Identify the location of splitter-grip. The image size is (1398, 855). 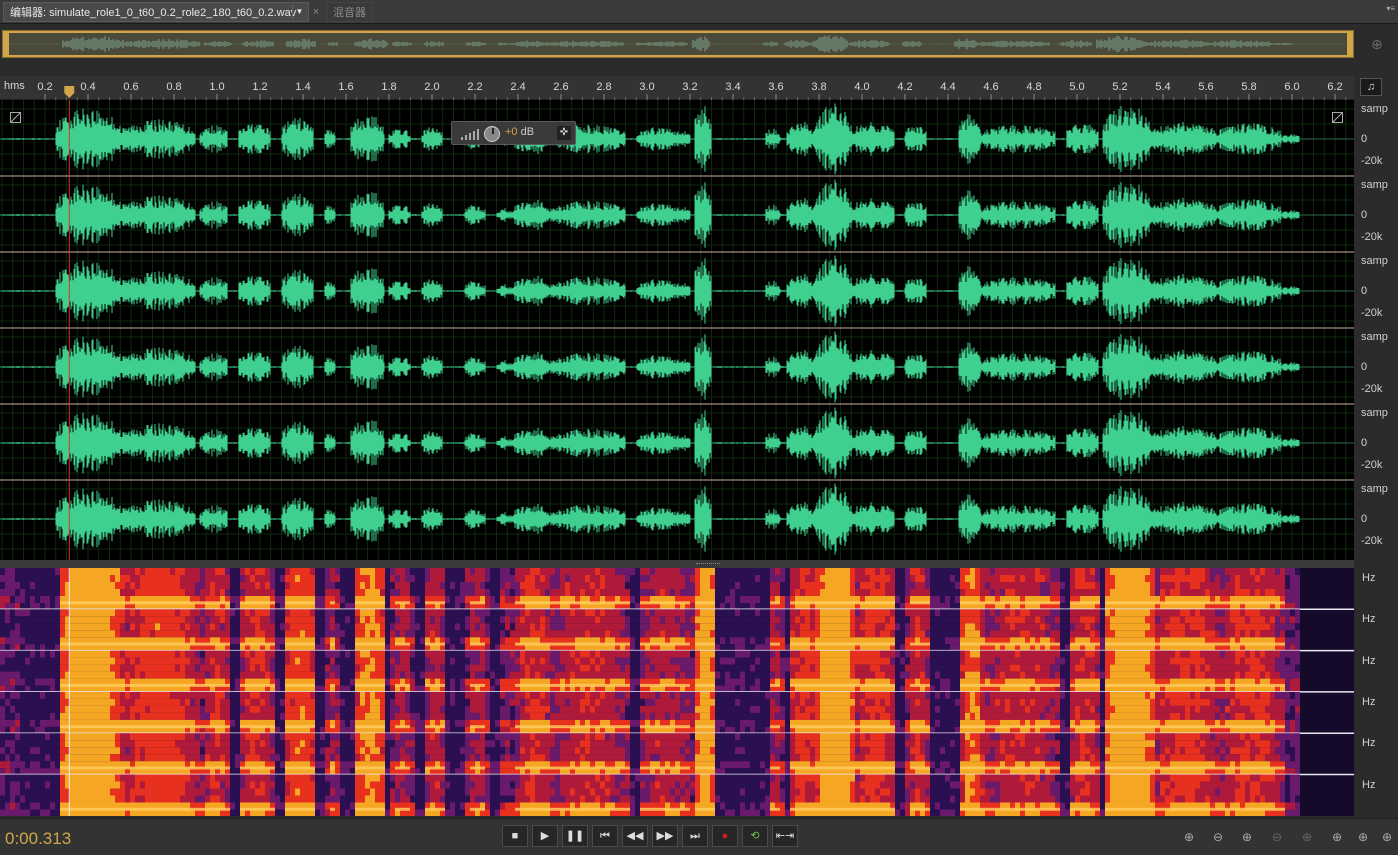
(708, 564).